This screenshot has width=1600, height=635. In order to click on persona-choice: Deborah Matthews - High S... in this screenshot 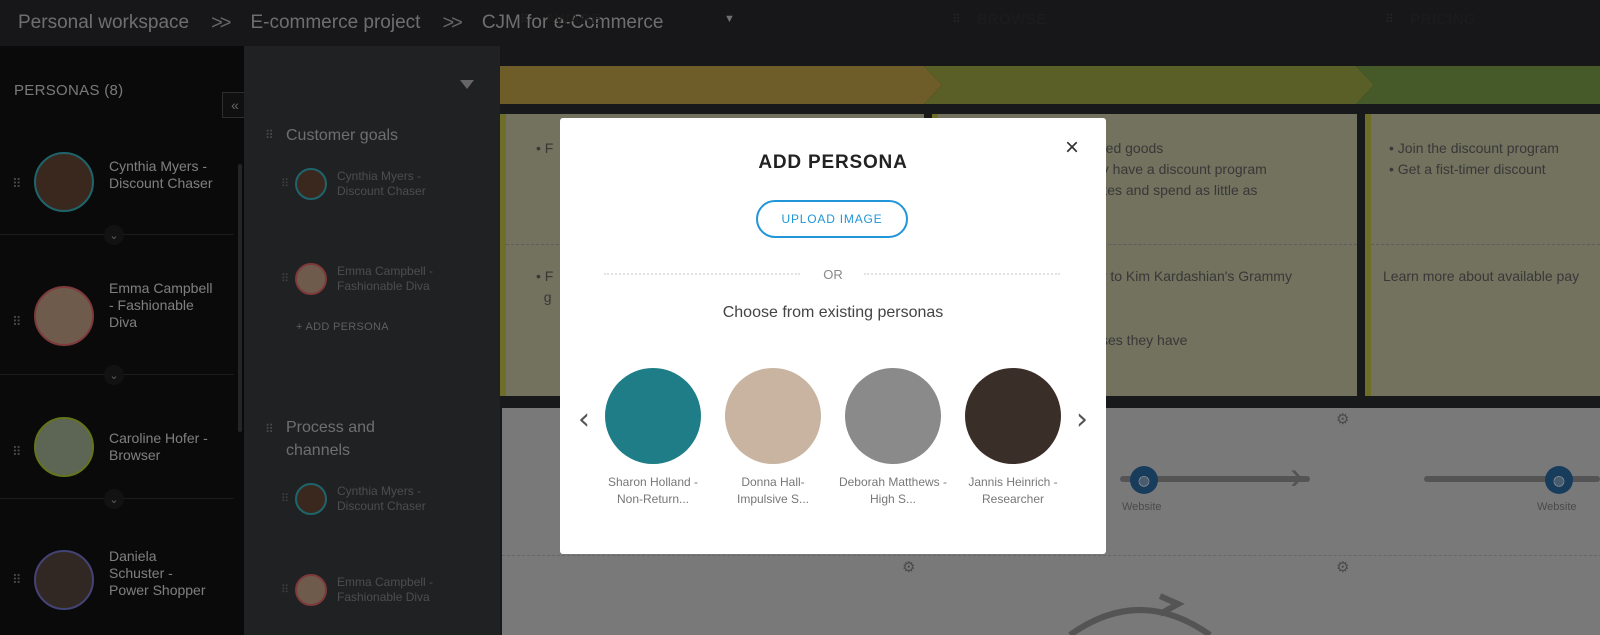, I will do `click(893, 438)`.